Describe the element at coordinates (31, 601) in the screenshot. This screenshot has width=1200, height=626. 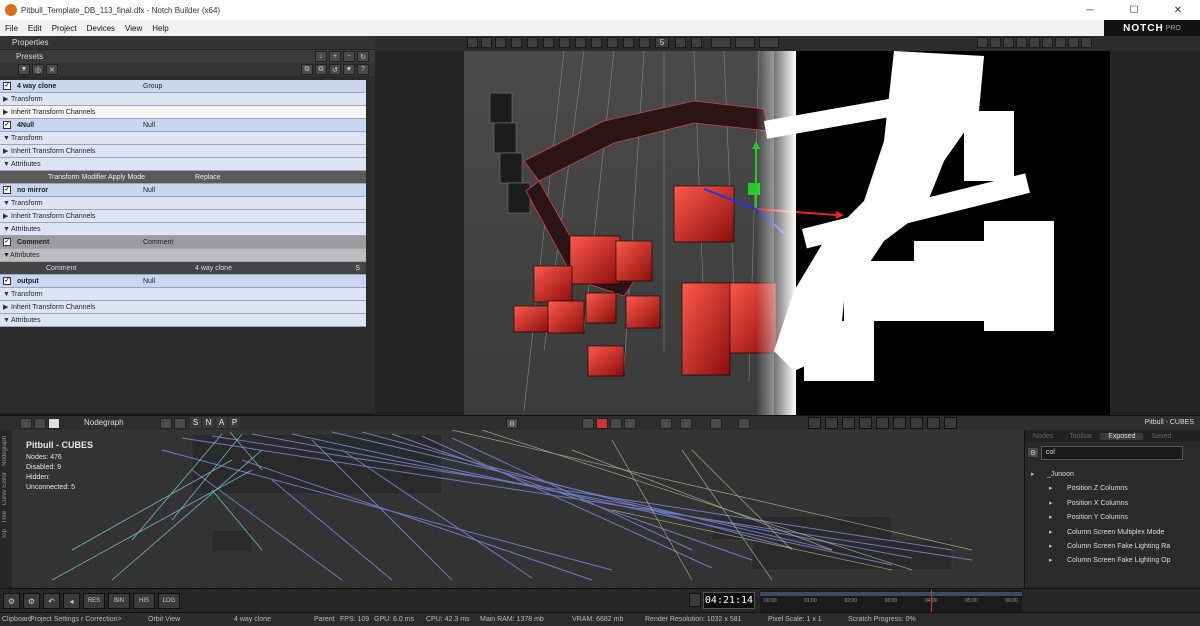
I see `project-settings-icon: ⚙` at that location.